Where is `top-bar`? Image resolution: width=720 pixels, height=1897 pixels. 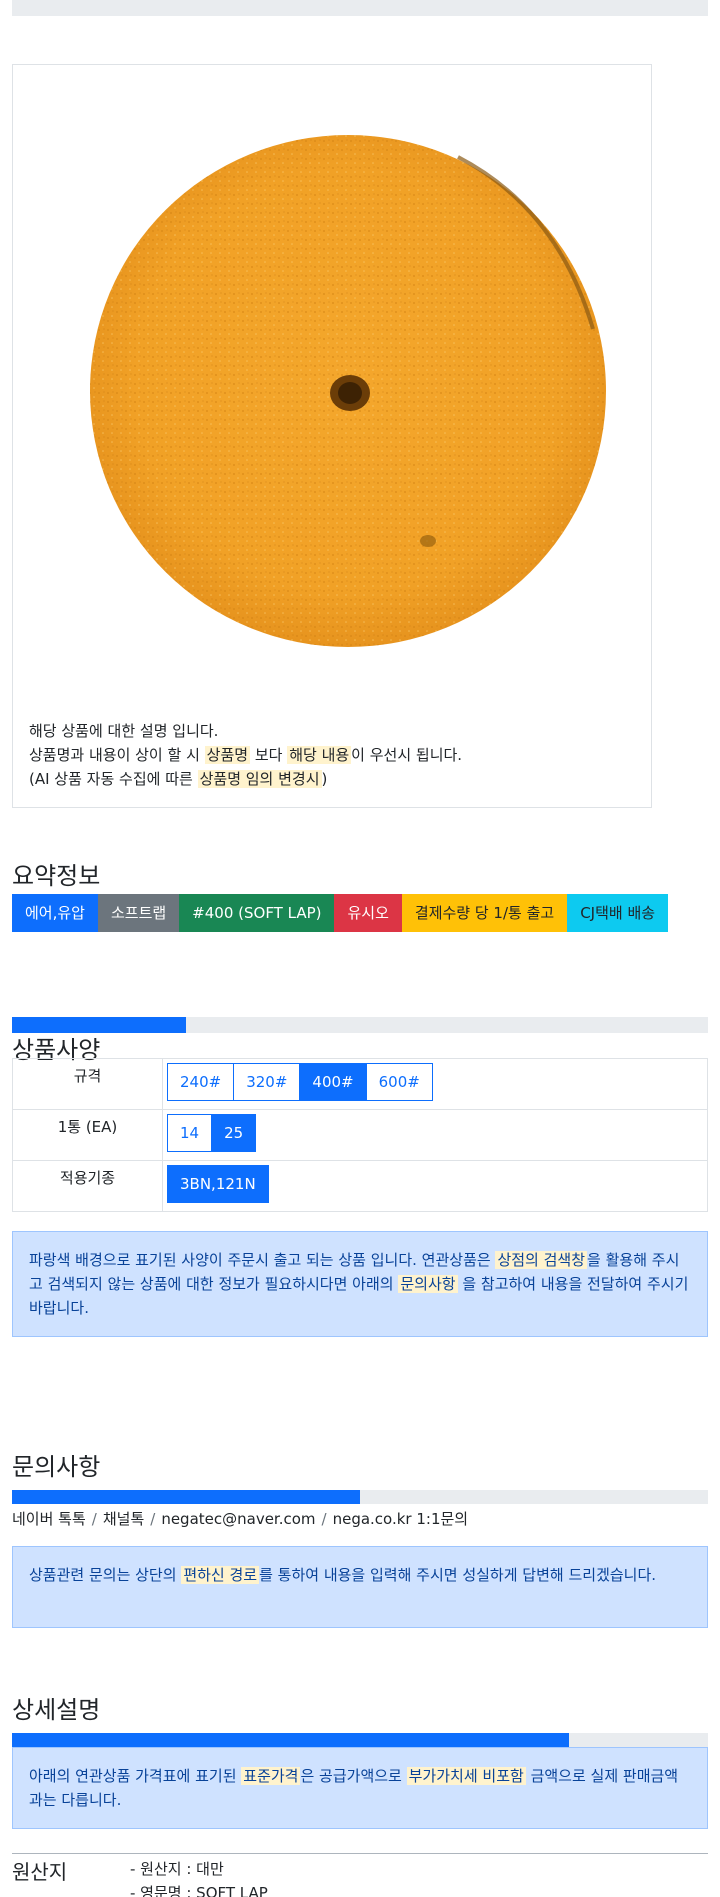 top-bar is located at coordinates (360, 8).